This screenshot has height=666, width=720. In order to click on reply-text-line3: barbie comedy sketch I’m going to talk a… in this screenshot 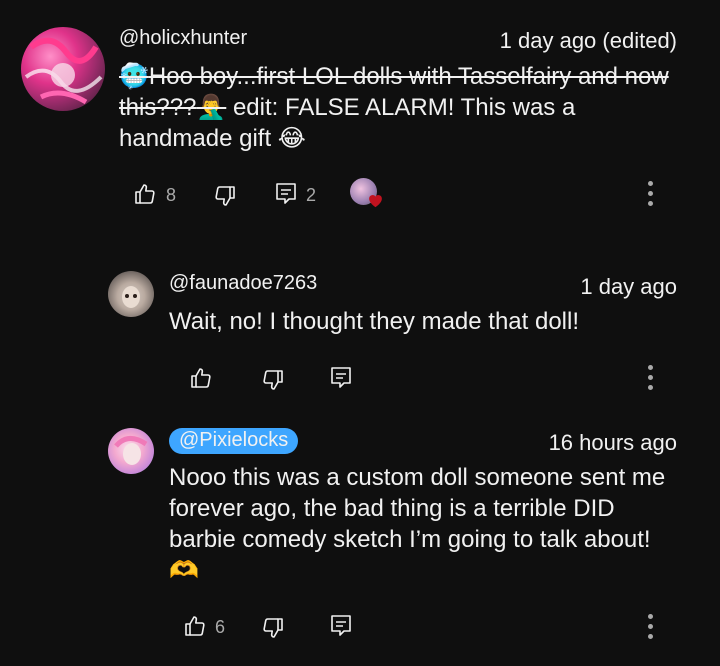, I will do `click(410, 539)`.